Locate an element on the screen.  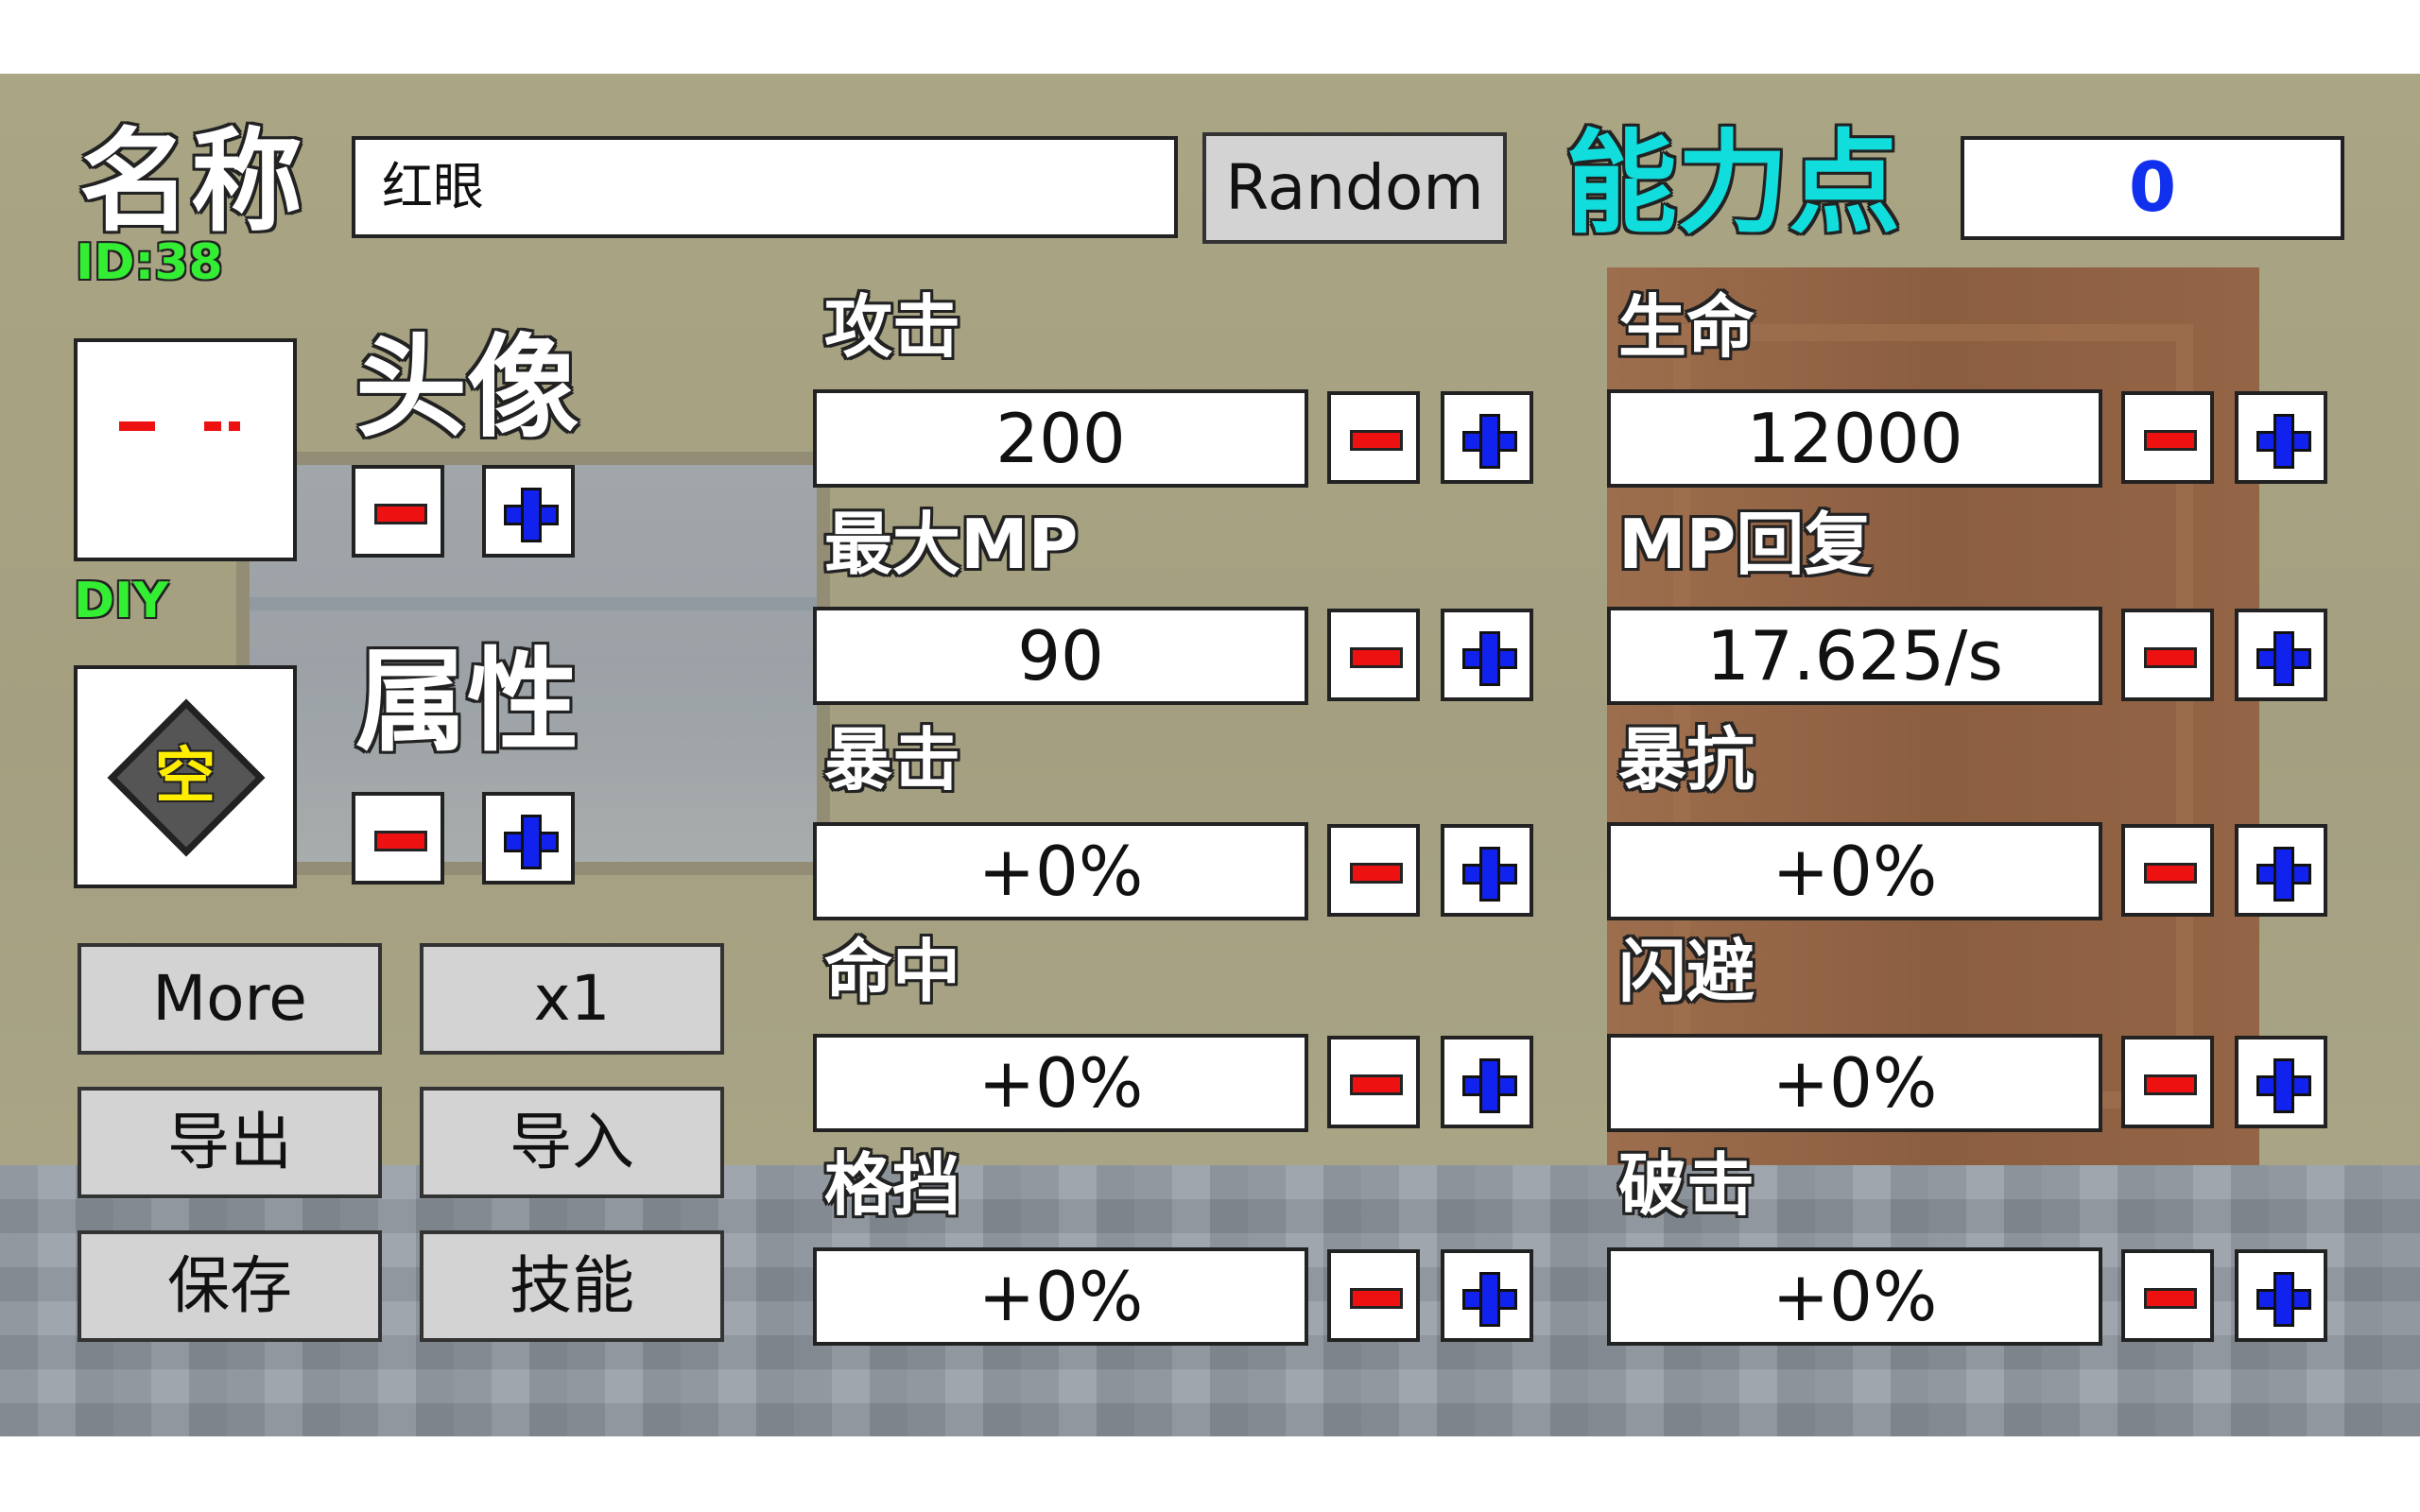
stat-plus-button-crit-resist is located at coordinates (2281, 870).